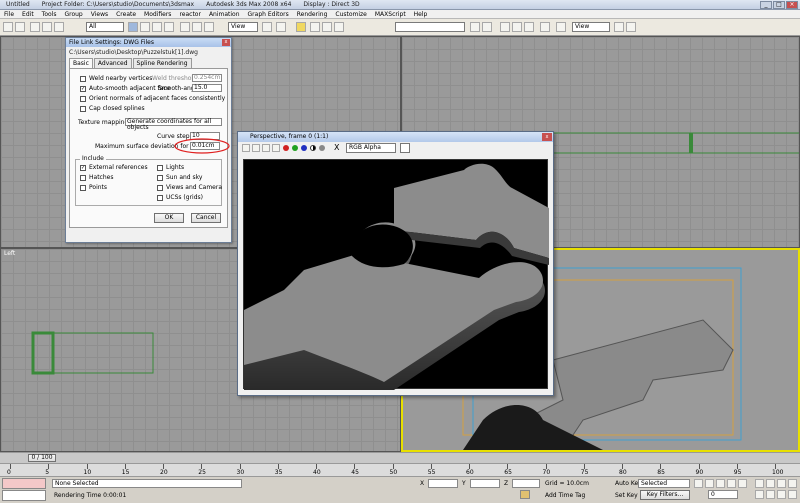  What do you see at coordinates (731, 483) in the screenshot?
I see `next-frame-icon` at bounding box center [731, 483].